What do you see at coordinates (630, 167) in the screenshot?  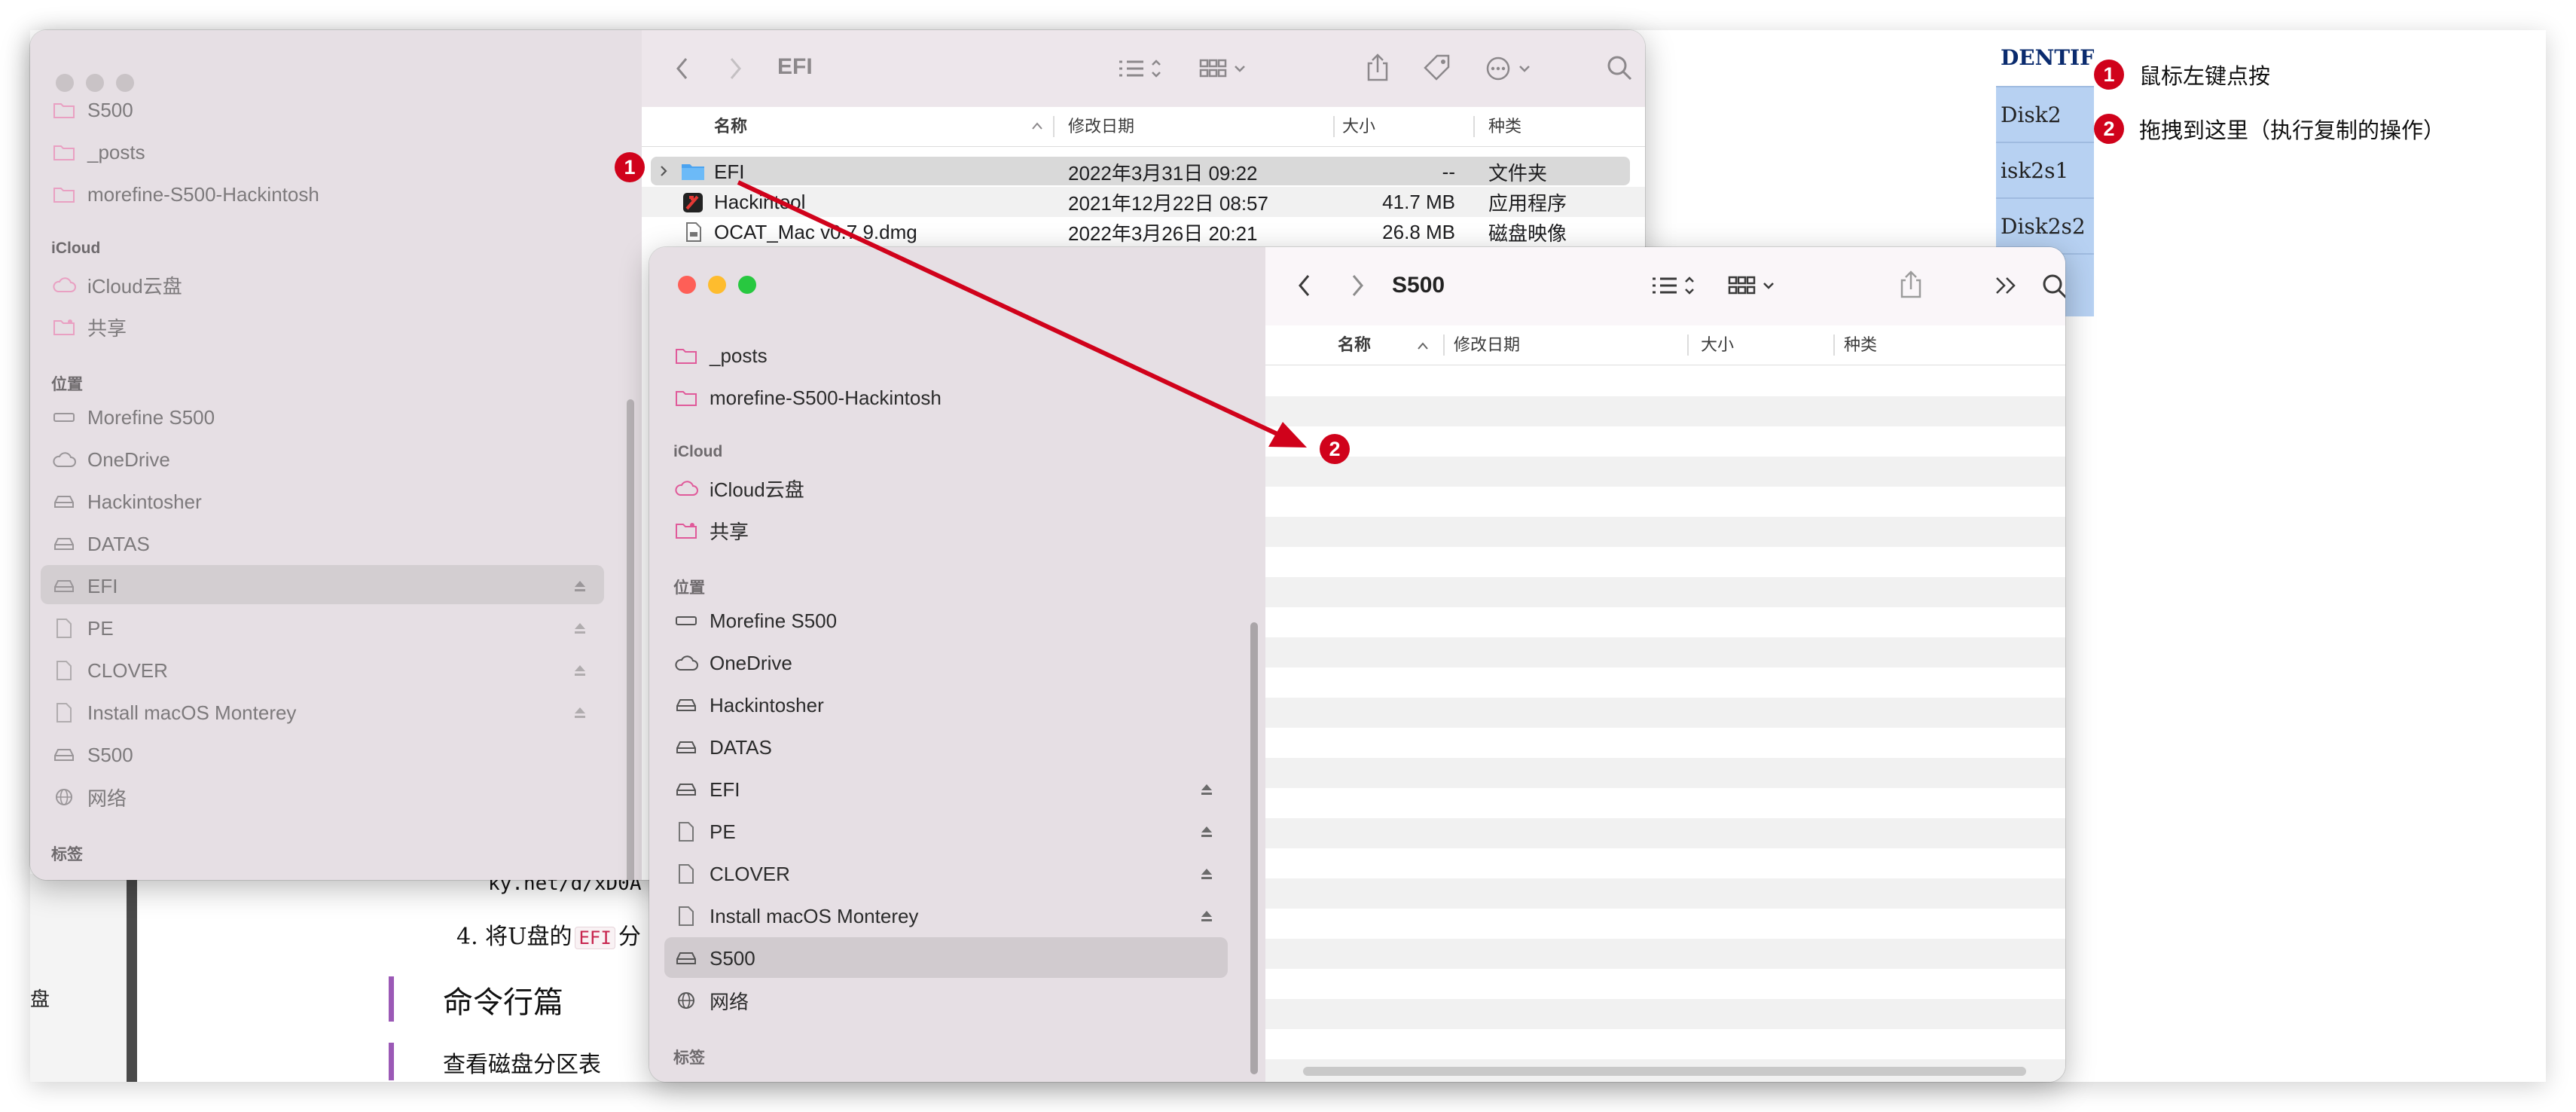 I see `drag-start-marker: 1` at bounding box center [630, 167].